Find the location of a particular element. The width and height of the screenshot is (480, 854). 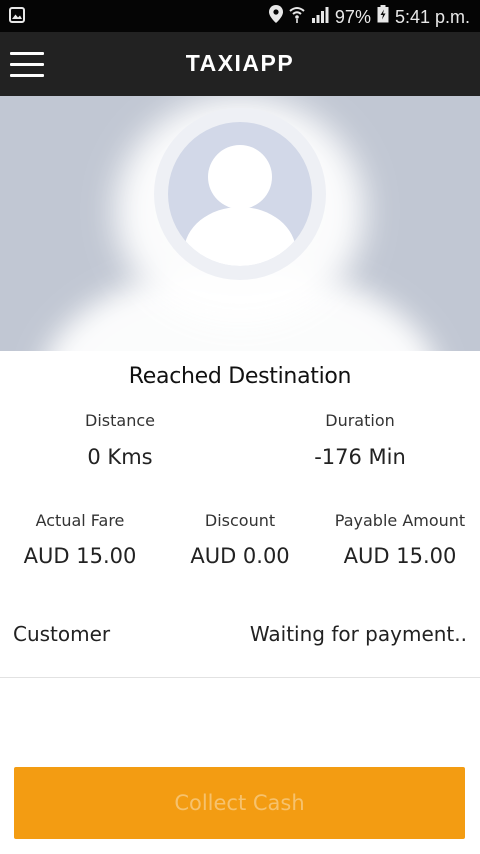

payable-amount-value: AUD 15.00 is located at coordinates (400, 556).